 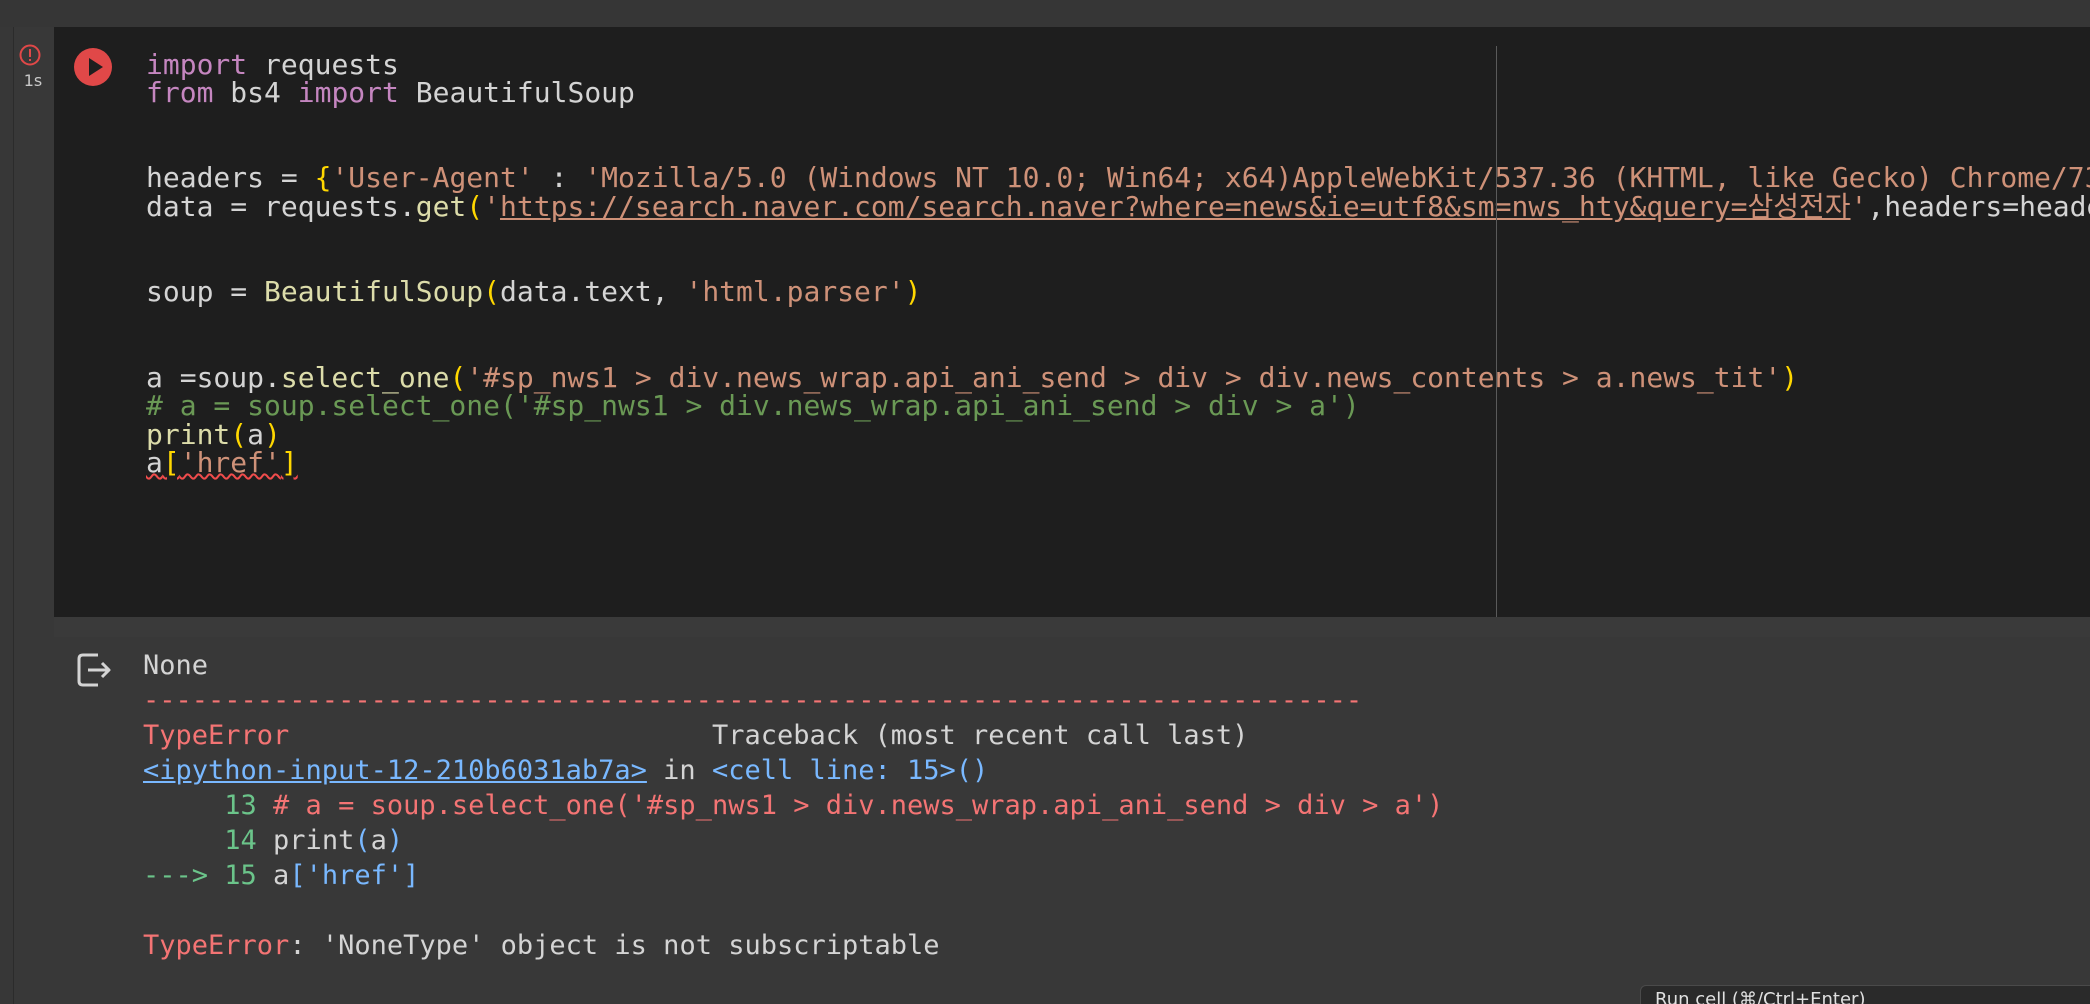 I want to click on traceback-line-15: ---> 15 a['href'], so click(x=281, y=875).